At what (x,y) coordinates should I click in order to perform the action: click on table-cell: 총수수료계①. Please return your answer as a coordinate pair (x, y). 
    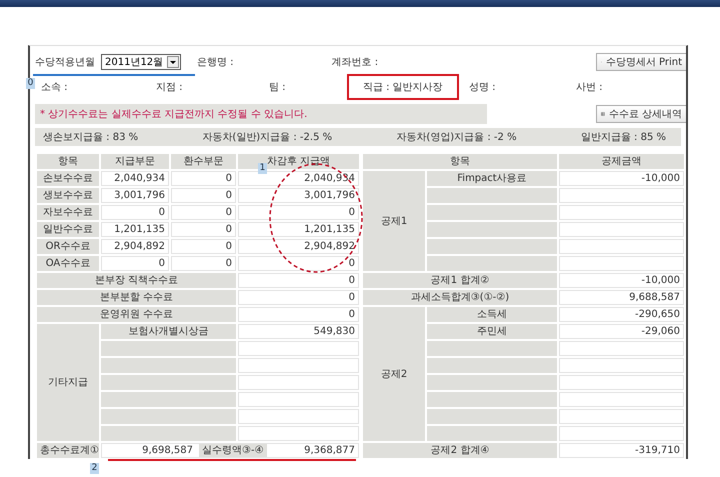
    Looking at the image, I should click on (68, 450).